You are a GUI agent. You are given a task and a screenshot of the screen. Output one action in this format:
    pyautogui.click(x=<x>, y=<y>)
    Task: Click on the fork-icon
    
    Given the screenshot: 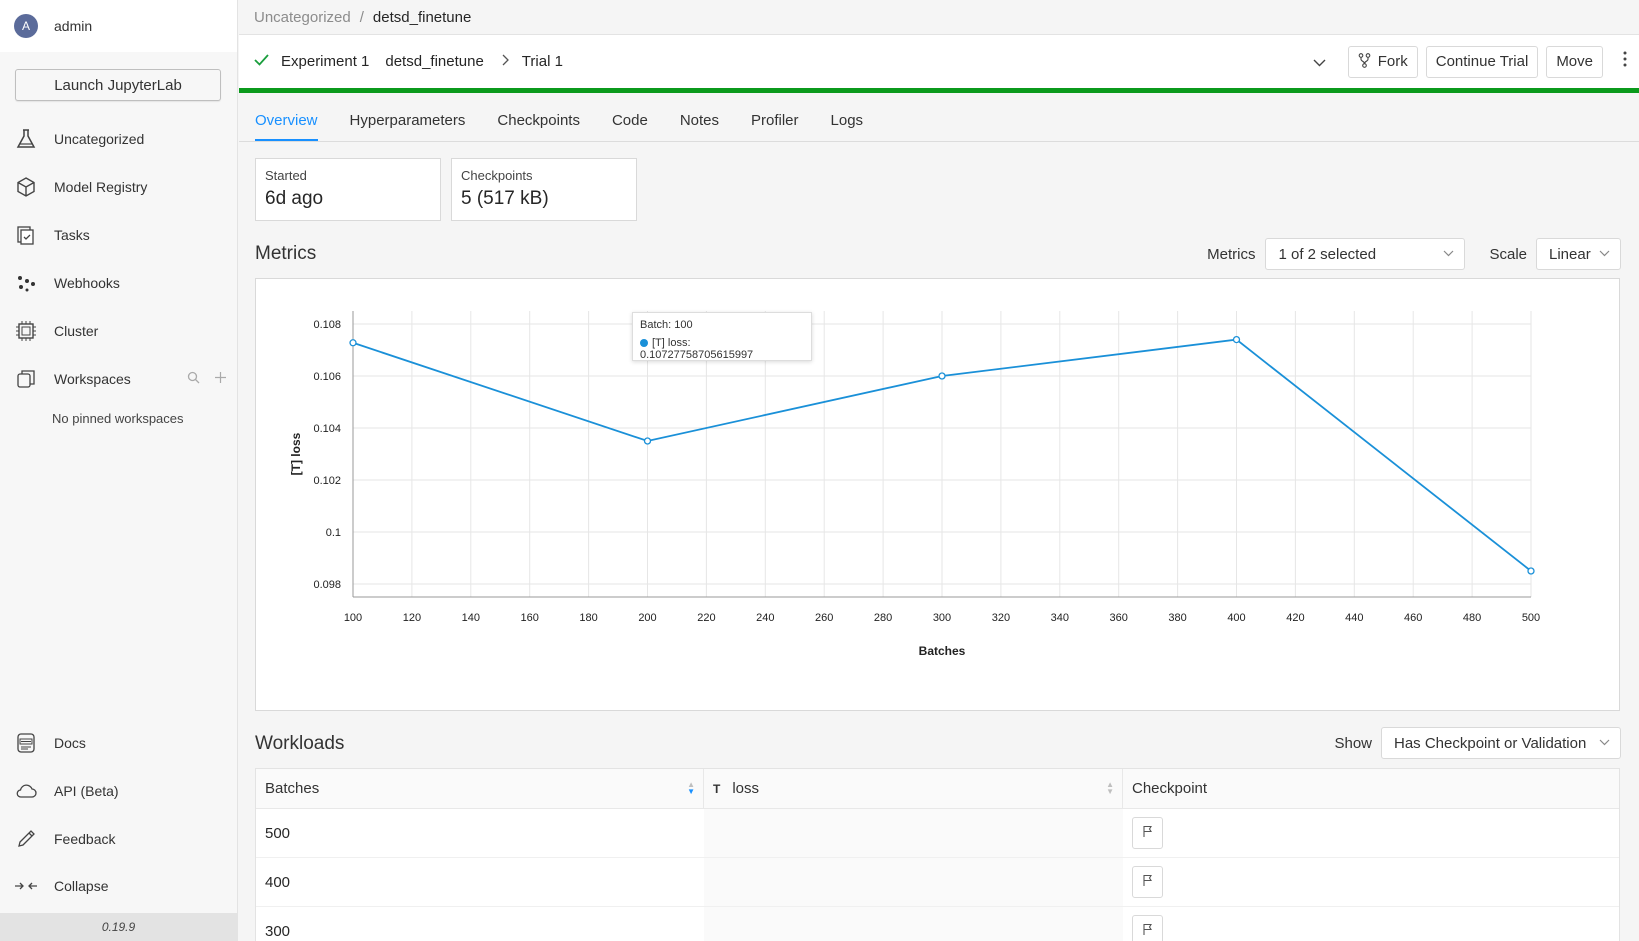 What is the action you would take?
    pyautogui.click(x=1364, y=61)
    